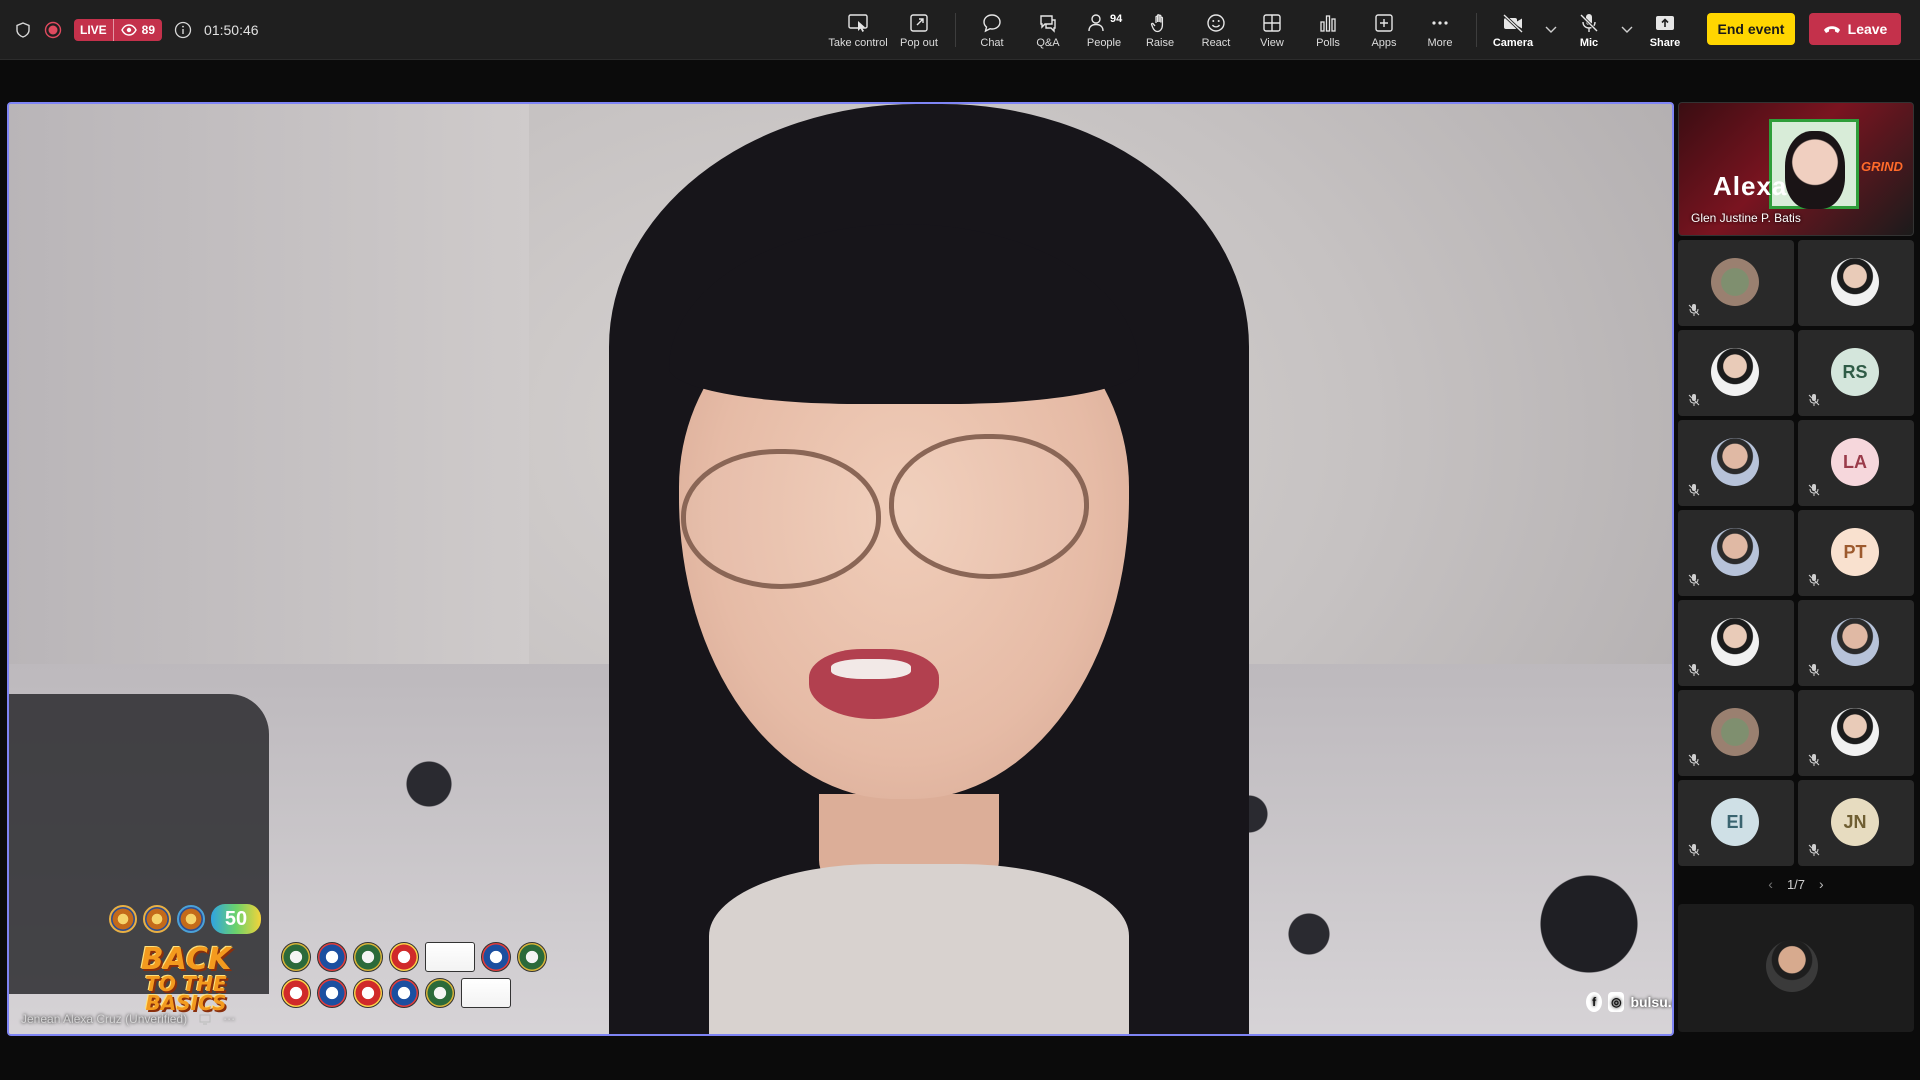 The image size is (1920, 1080). Describe the element at coordinates (919, 949) in the screenshot. I see `speaker-shirt` at that location.